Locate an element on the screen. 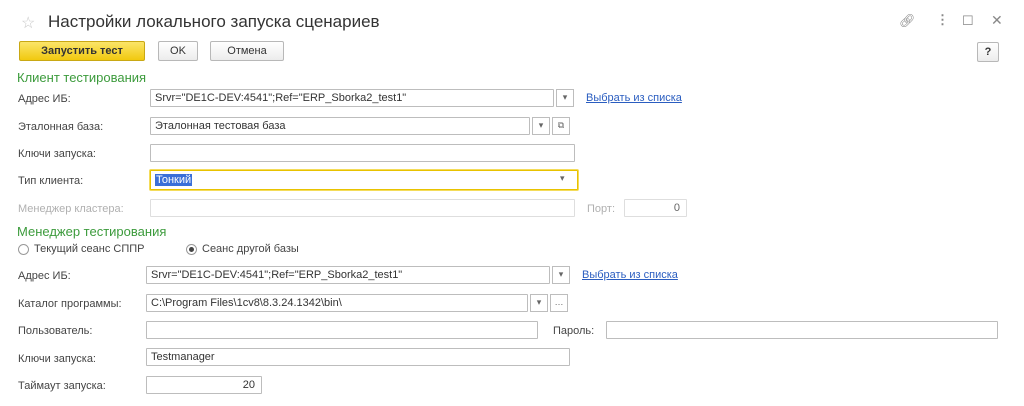 The height and width of the screenshot is (406, 1024). client-select-from-list-link: Выбрать из списка is located at coordinates (634, 98).